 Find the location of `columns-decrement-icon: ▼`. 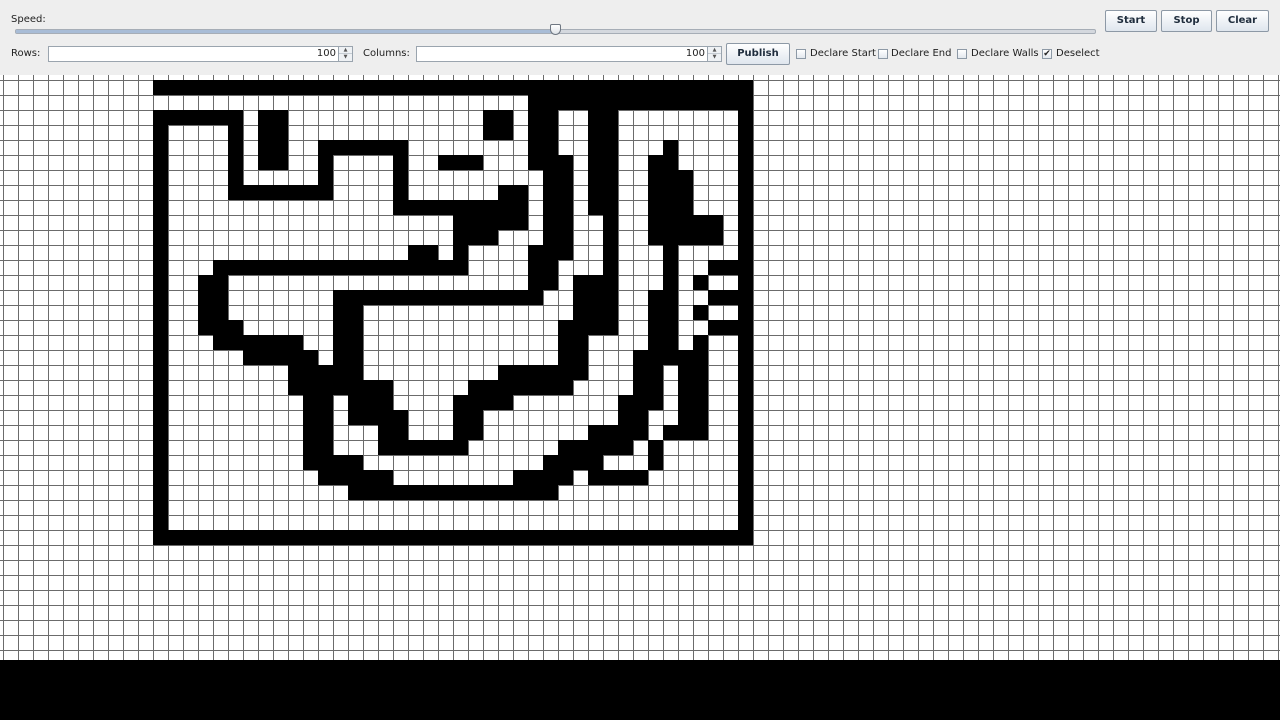

columns-decrement-icon: ▼ is located at coordinates (714, 57).